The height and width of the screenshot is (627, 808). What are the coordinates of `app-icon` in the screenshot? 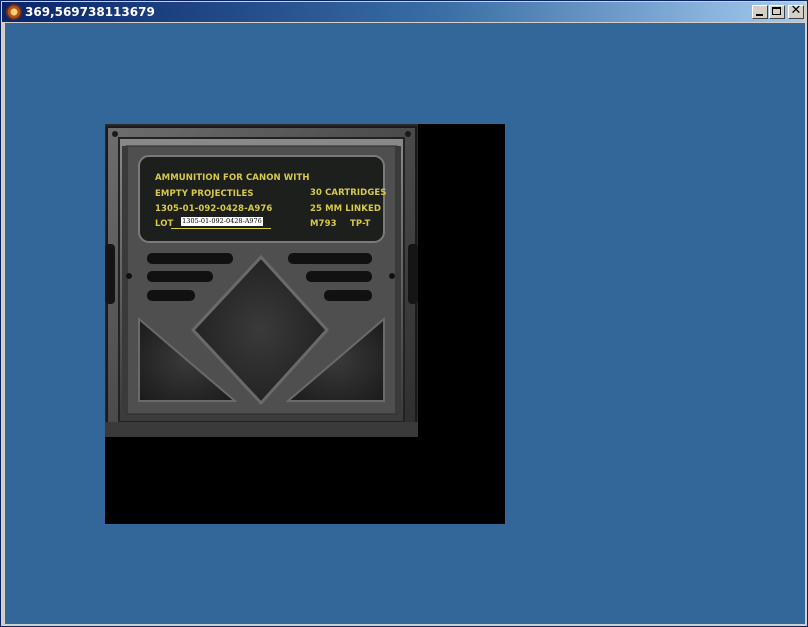 It's located at (14, 12).